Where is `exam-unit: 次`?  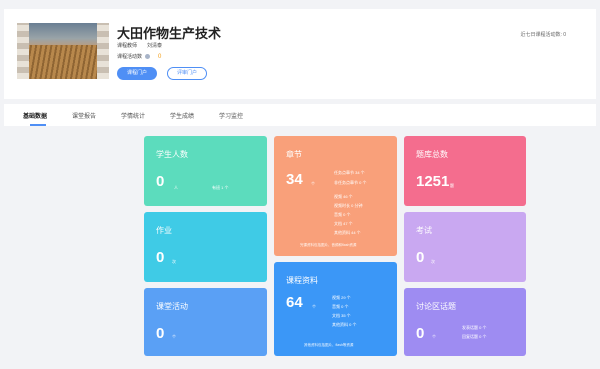 exam-unit: 次 is located at coordinates (433, 261).